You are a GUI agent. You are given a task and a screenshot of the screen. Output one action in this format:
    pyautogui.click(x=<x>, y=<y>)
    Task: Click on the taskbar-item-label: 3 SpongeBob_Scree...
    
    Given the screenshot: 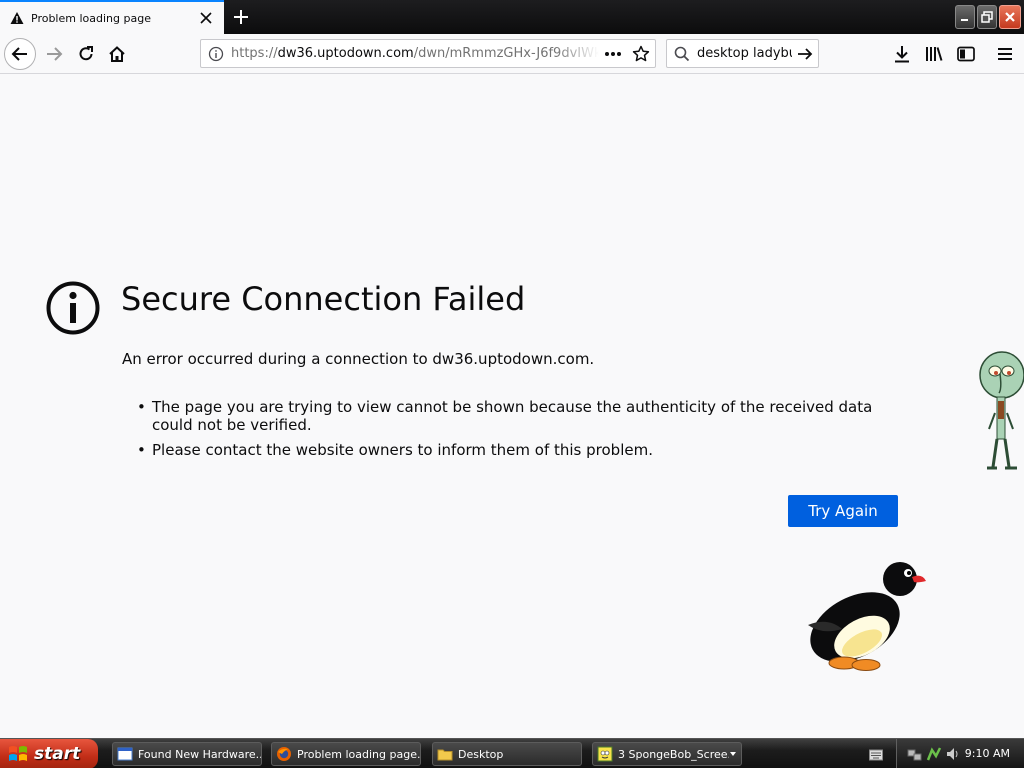 What is the action you would take?
    pyautogui.click(x=673, y=754)
    